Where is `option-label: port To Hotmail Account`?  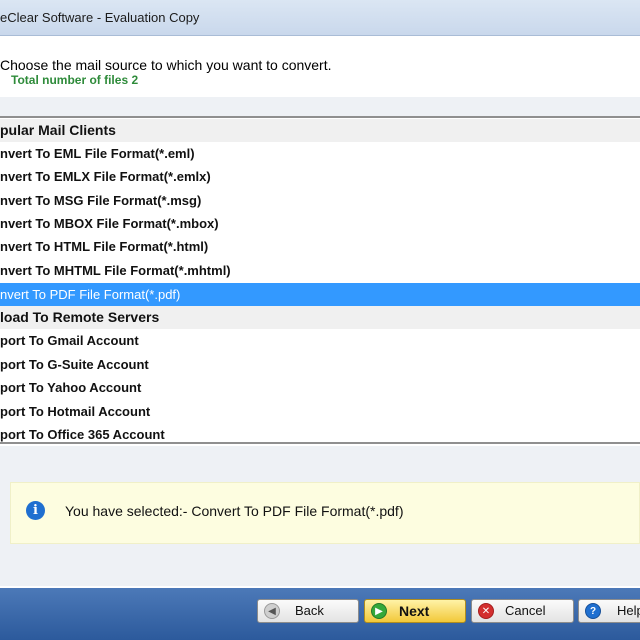
option-label: port To Hotmail Account is located at coordinates (75, 411).